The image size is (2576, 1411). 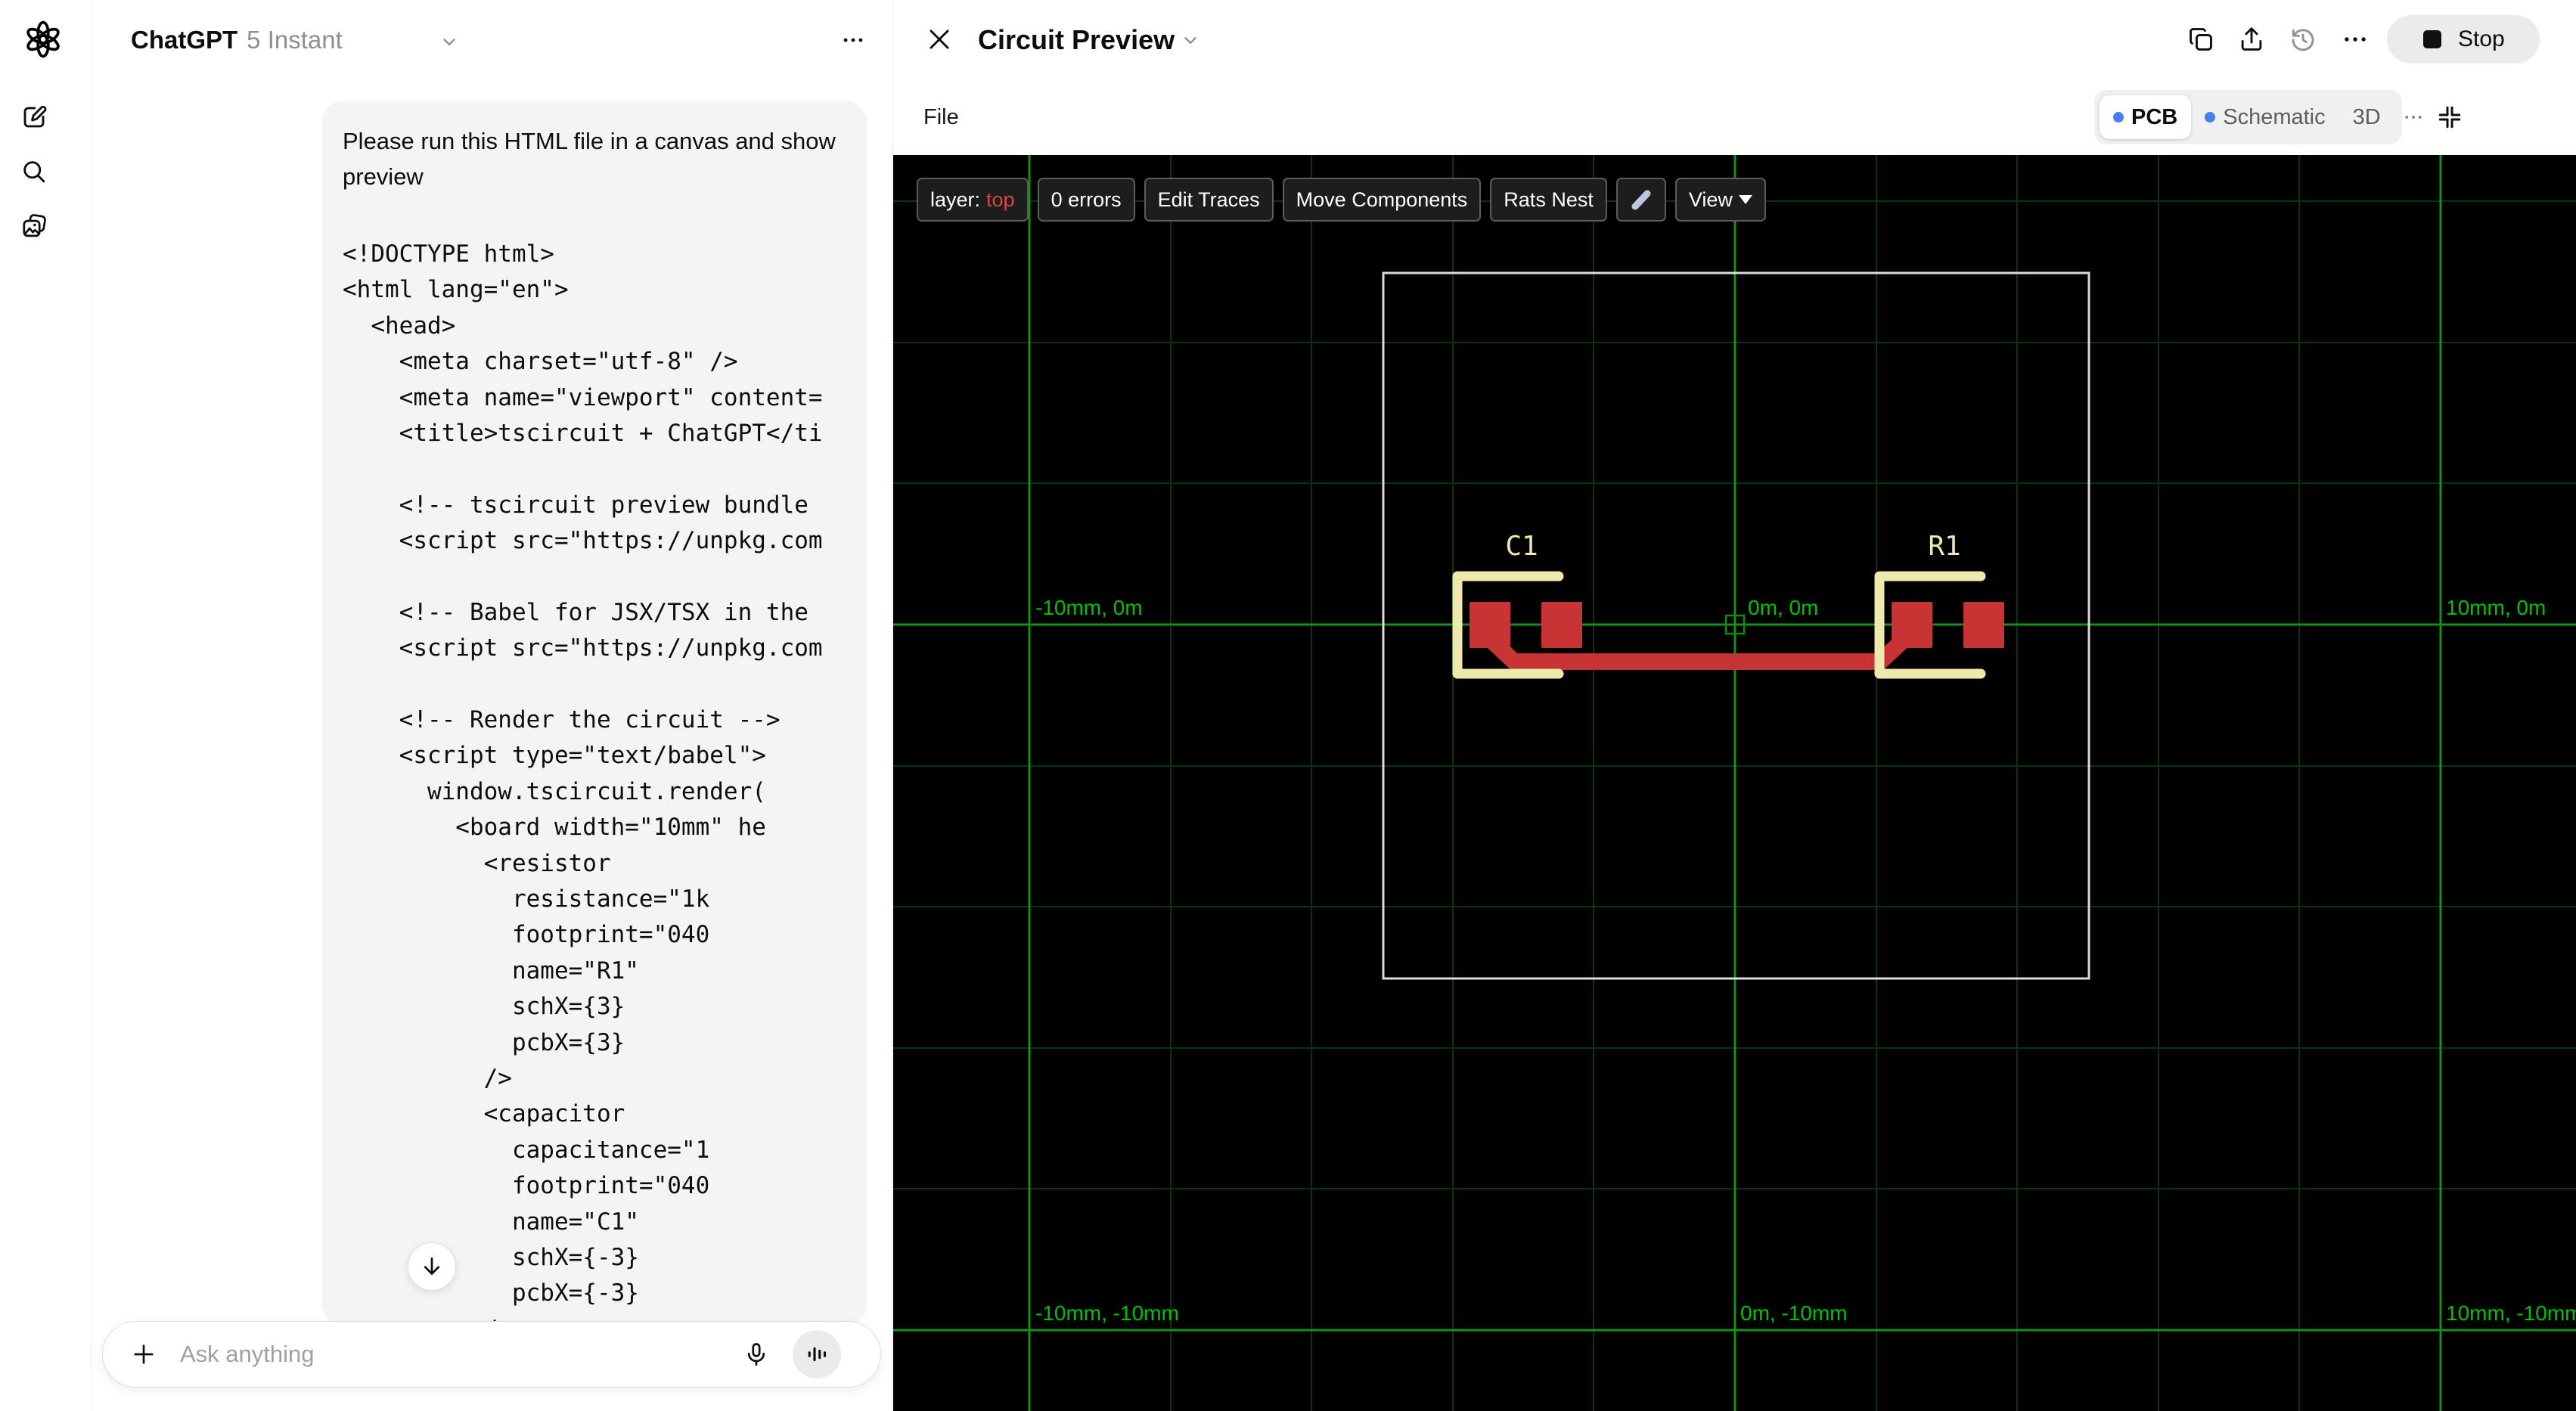 I want to click on stop-square-icon, so click(x=2432, y=39).